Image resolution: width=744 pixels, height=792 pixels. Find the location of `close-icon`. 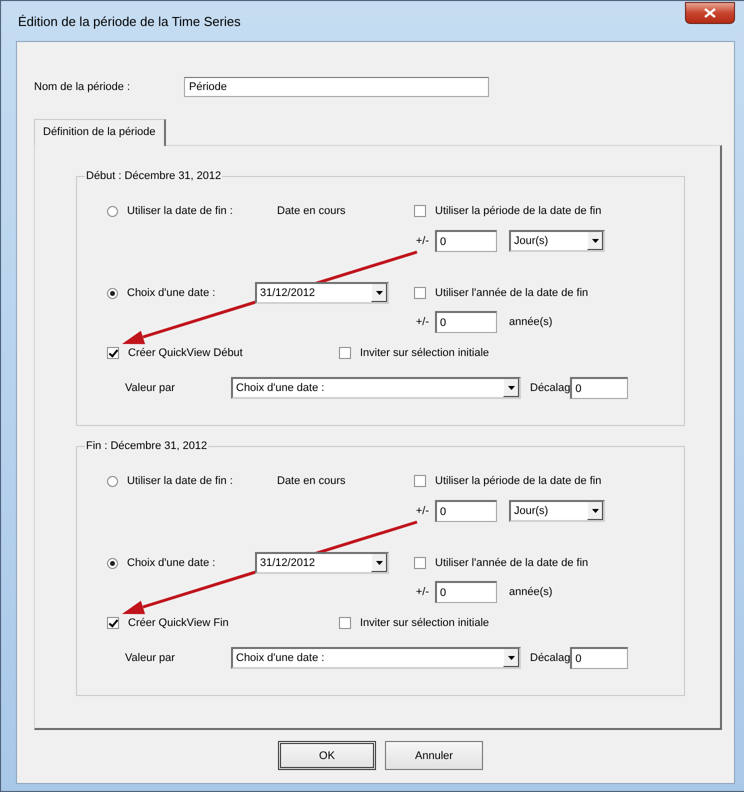

close-icon is located at coordinates (710, 13).